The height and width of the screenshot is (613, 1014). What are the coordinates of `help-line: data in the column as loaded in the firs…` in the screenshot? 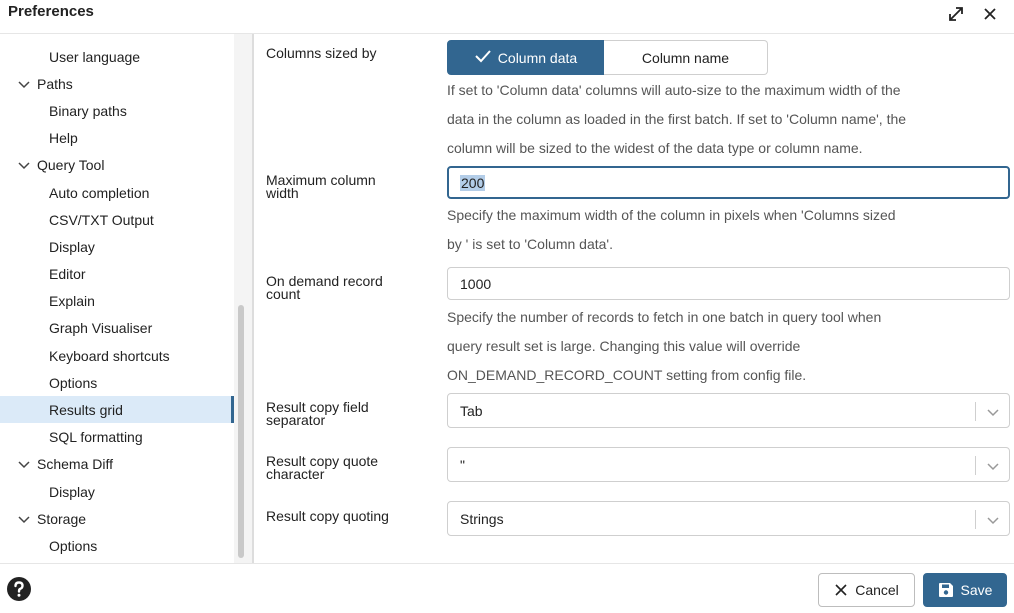 It's located at (677, 119).